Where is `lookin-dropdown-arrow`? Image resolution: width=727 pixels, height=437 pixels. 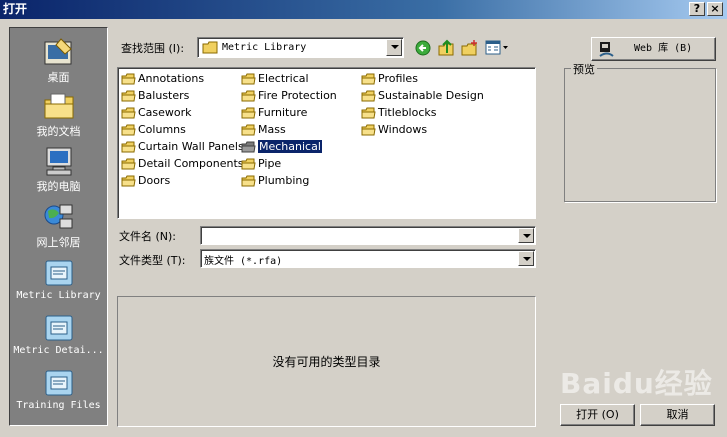
lookin-dropdown-arrow is located at coordinates (394, 47).